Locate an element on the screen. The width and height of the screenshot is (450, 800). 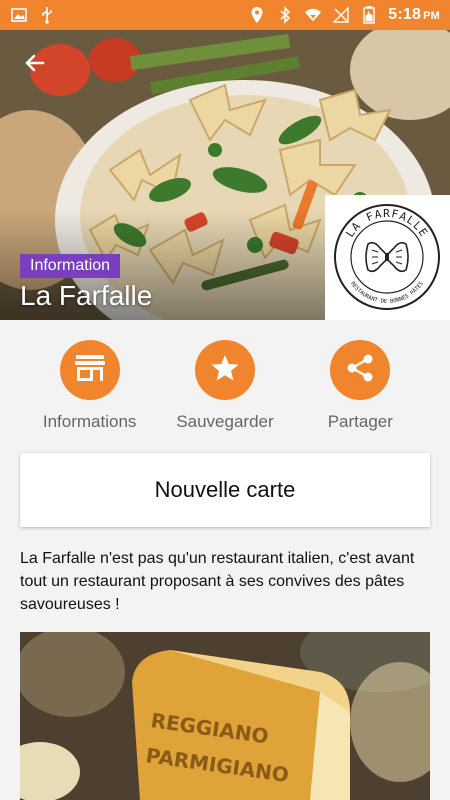
card-button-label: Nouvelle carte is located at coordinates (225, 489).